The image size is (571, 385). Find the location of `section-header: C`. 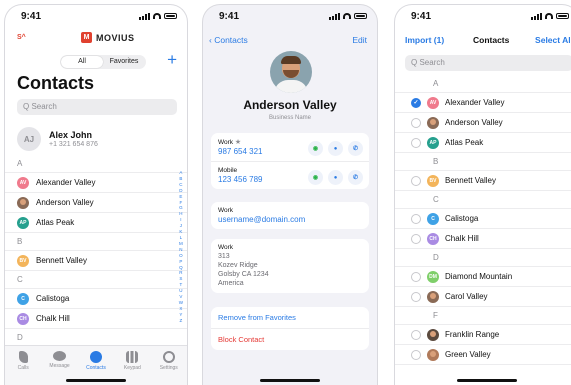

section-header: C is located at coordinates (483, 200).